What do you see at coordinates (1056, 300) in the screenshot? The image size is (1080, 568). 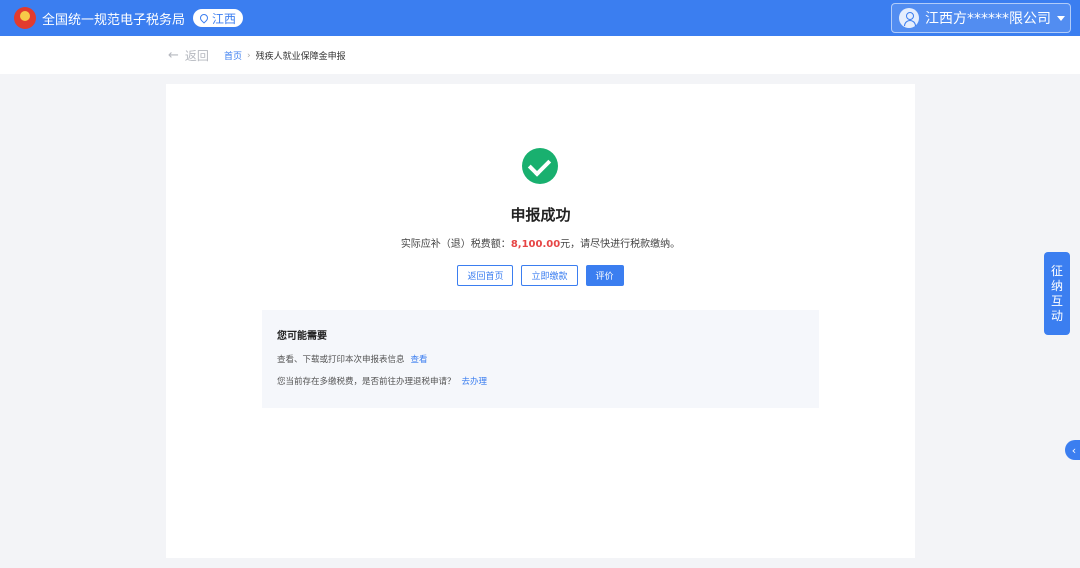 I see `side-tab-char: 互` at bounding box center [1056, 300].